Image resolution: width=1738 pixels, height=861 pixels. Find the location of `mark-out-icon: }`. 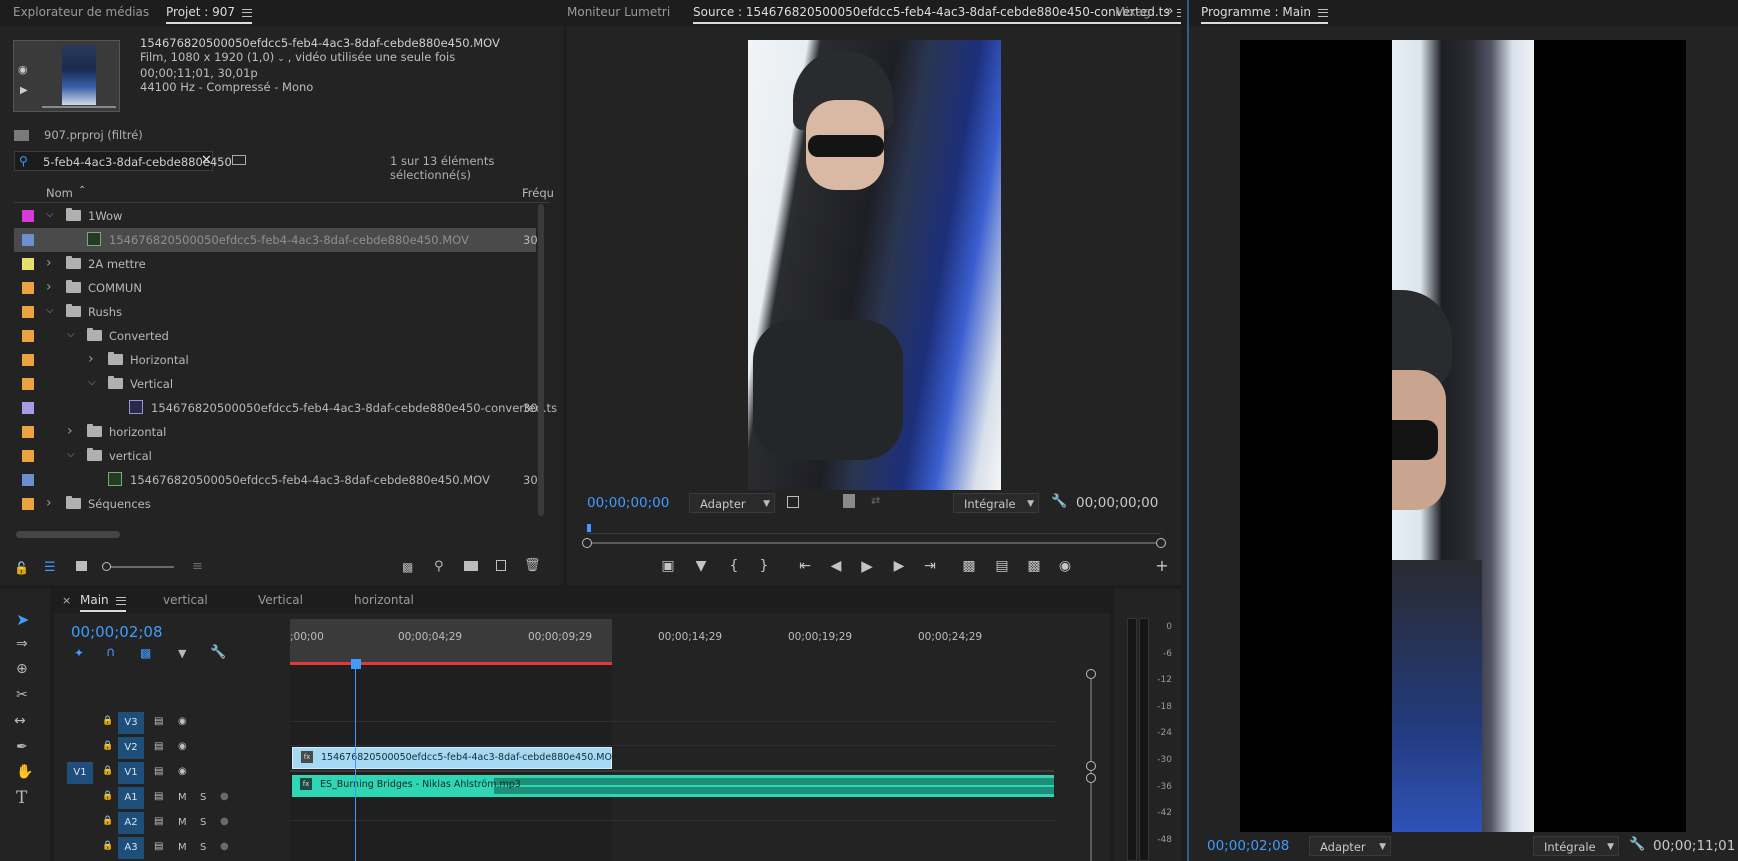

mark-out-icon: } is located at coordinates (764, 566).